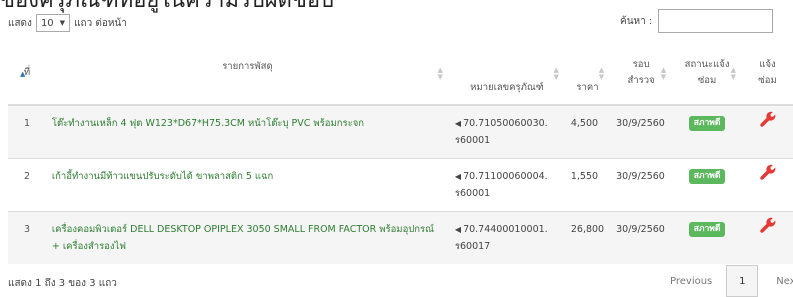  I want to click on asset-price: 1,550, so click(587, 185).